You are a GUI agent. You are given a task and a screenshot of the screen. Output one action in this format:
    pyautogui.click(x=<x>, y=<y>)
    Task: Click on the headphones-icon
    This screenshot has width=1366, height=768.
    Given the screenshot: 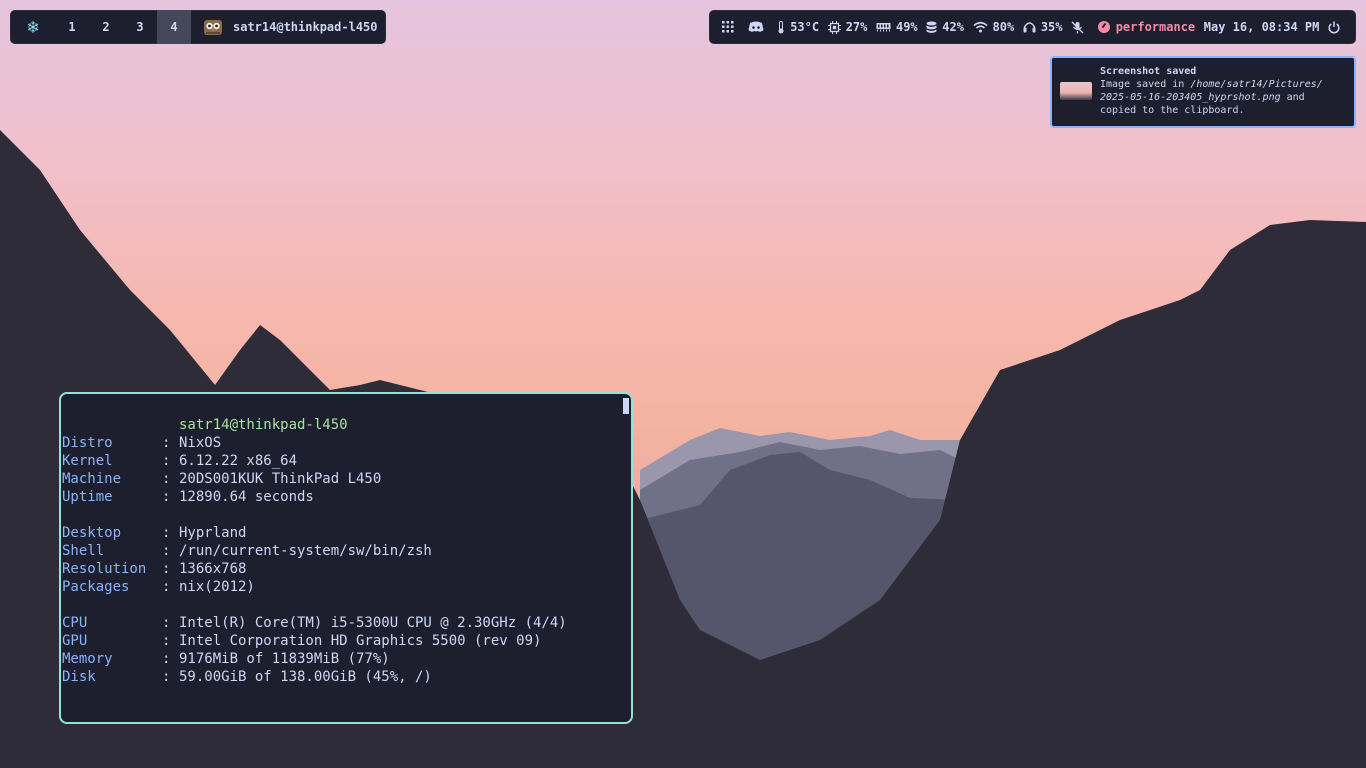 What is the action you would take?
    pyautogui.click(x=1029, y=27)
    